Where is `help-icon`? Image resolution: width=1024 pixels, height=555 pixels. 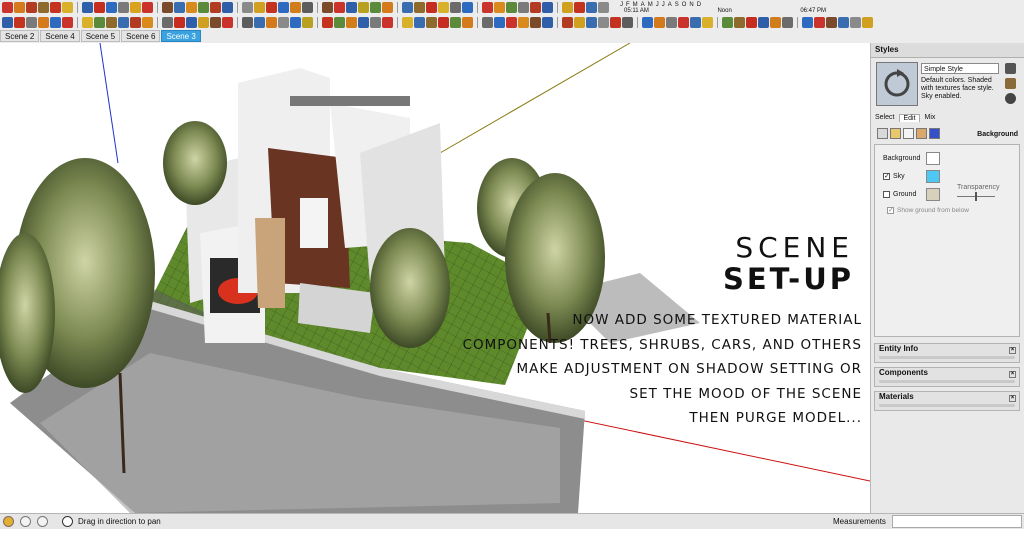 help-icon is located at coordinates (67, 521).